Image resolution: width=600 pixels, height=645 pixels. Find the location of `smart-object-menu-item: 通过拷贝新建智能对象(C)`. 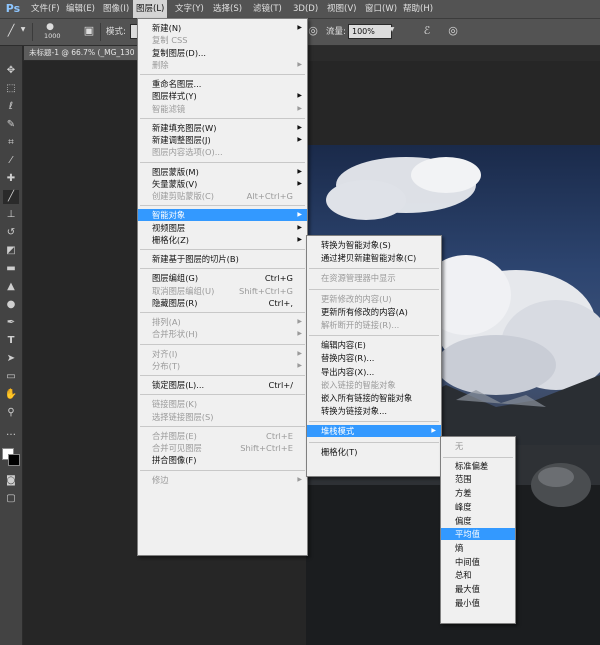

smart-object-menu-item: 通过拷贝新建智能对象(C) is located at coordinates (374, 258).